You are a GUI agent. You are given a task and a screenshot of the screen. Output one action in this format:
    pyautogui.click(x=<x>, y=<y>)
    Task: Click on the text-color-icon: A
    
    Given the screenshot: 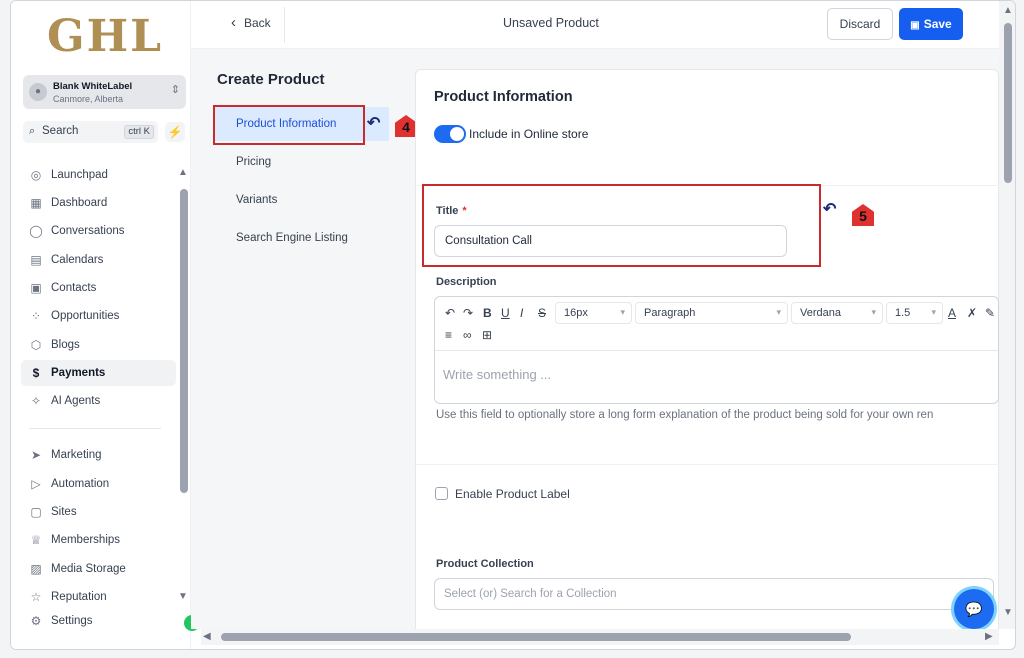 What is the action you would take?
    pyautogui.click(x=952, y=313)
    